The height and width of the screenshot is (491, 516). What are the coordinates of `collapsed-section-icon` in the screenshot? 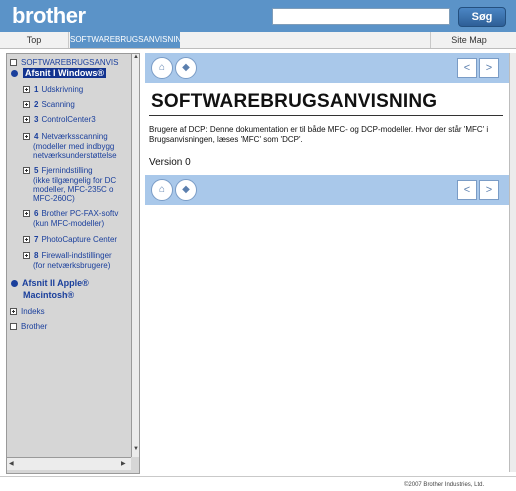 It's located at (14, 284).